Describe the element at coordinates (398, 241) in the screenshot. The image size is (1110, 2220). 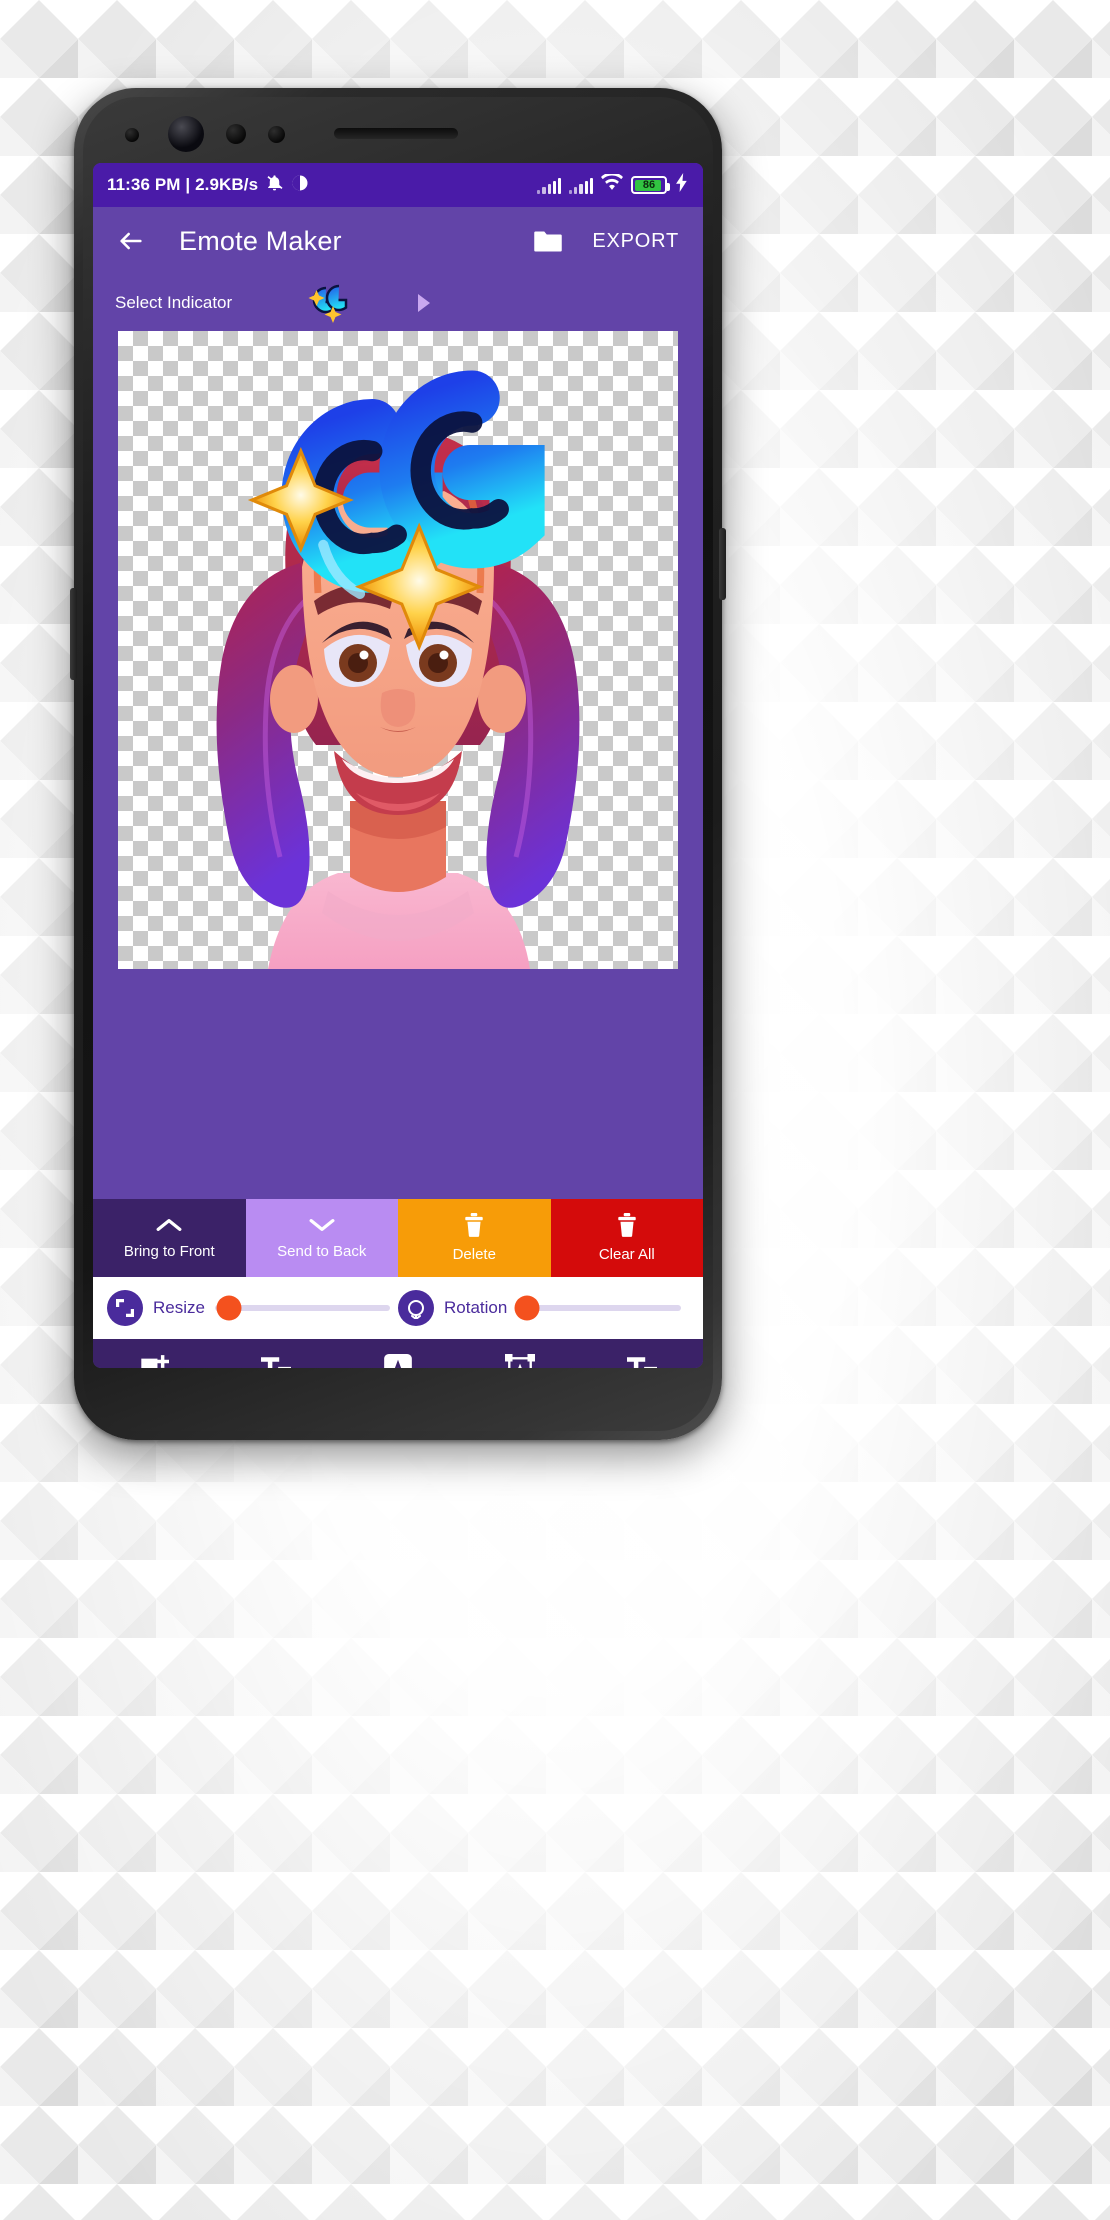
I see `app-bar: Emote Maker EXPORT` at that location.